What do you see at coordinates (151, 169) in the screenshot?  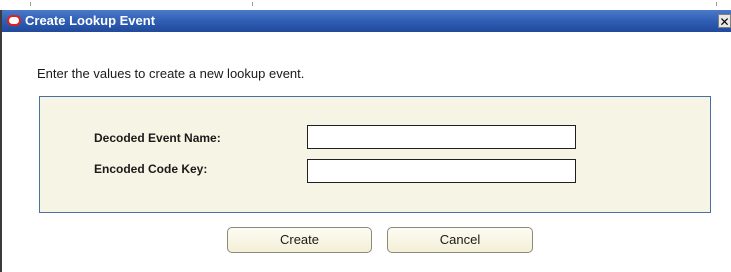 I see `encoded-code-key-label: Encoded Code Key:` at bounding box center [151, 169].